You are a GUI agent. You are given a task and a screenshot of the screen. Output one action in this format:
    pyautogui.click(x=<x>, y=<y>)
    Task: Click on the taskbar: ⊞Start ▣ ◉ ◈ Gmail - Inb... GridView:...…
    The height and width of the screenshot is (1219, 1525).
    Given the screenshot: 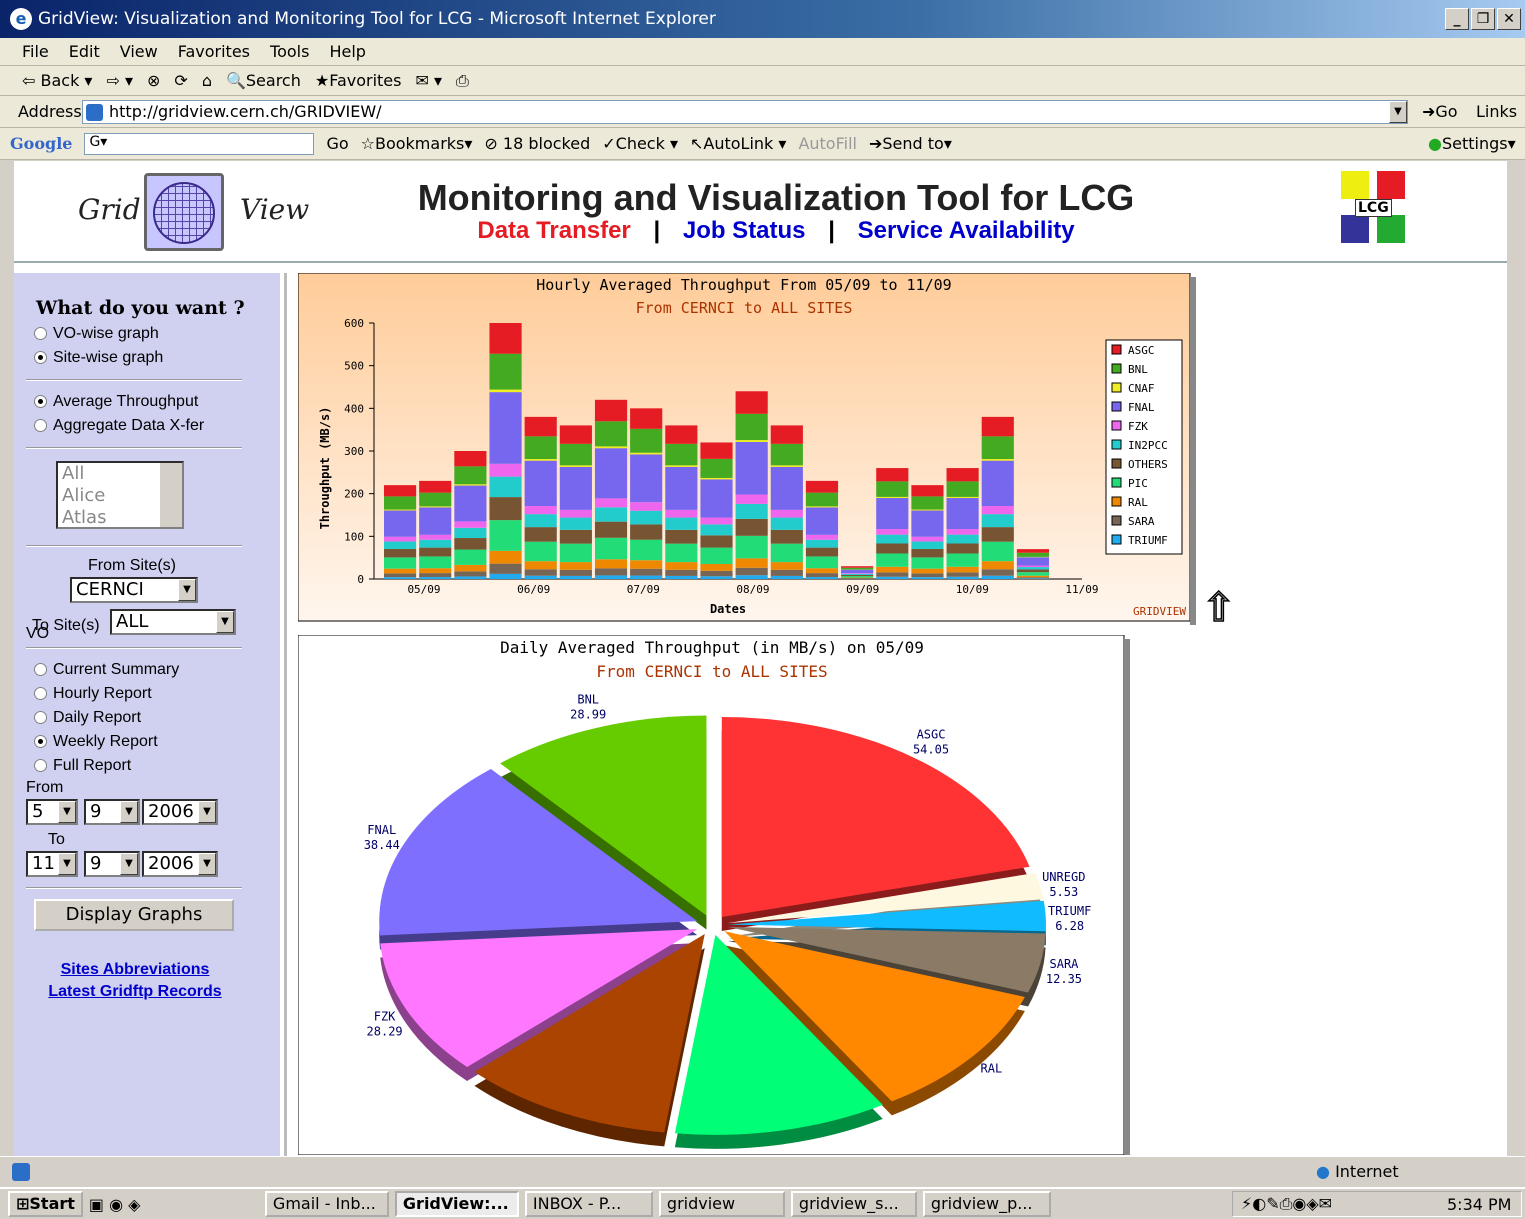 What is the action you would take?
    pyautogui.click(x=762, y=1203)
    